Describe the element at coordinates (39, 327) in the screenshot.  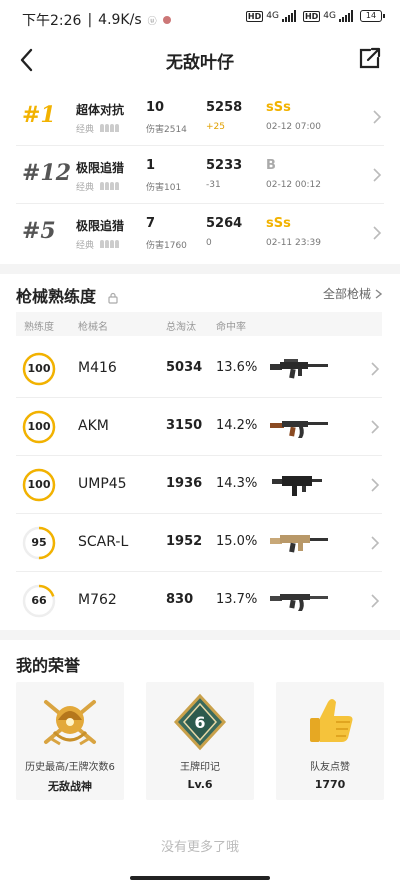
I see `column-header: 熟练度` at that location.